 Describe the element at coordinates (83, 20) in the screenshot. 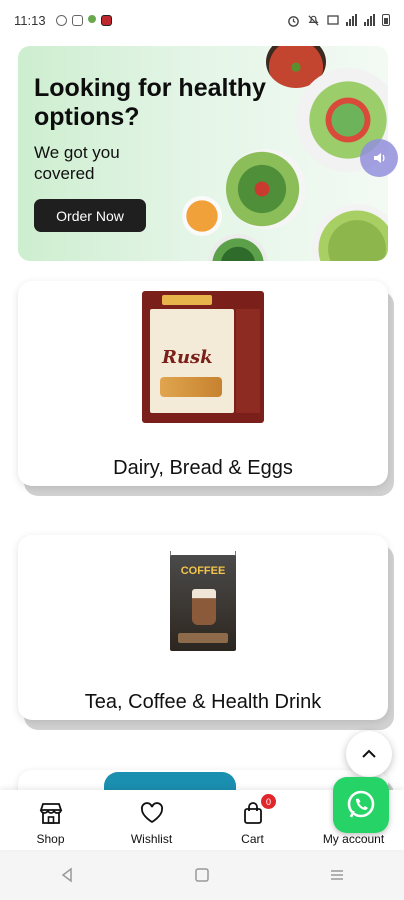

I see `notification-icons` at that location.